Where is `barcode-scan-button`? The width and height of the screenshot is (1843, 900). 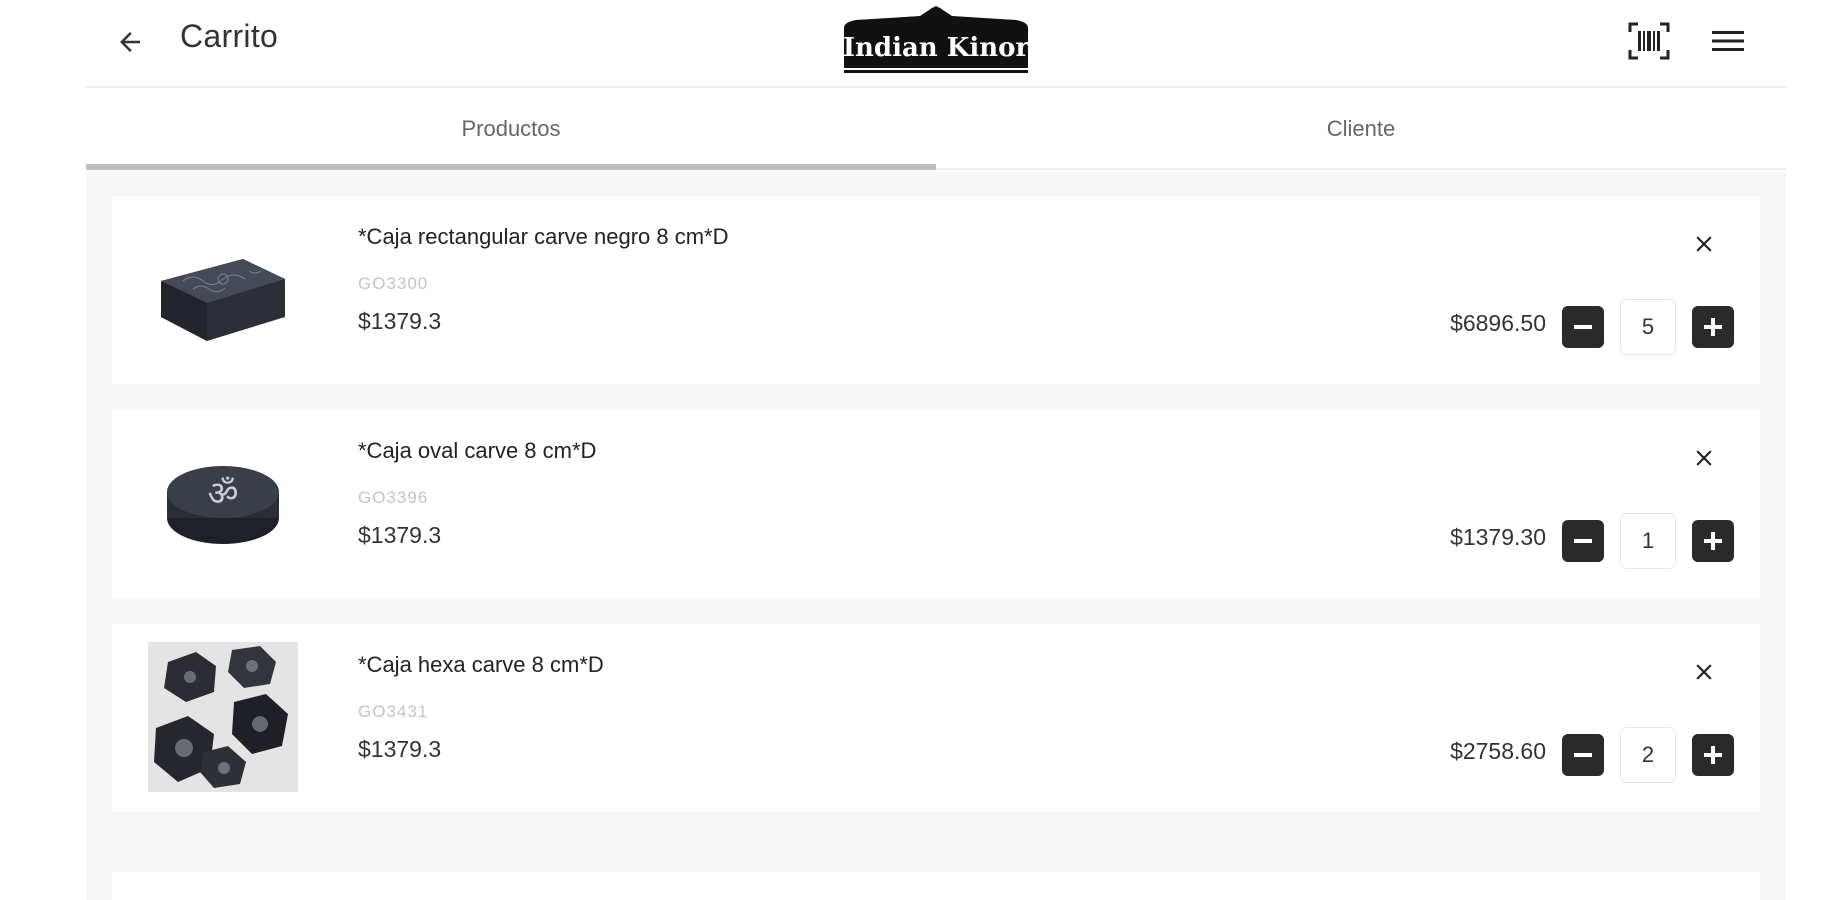
barcode-scan-button is located at coordinates (1649, 41).